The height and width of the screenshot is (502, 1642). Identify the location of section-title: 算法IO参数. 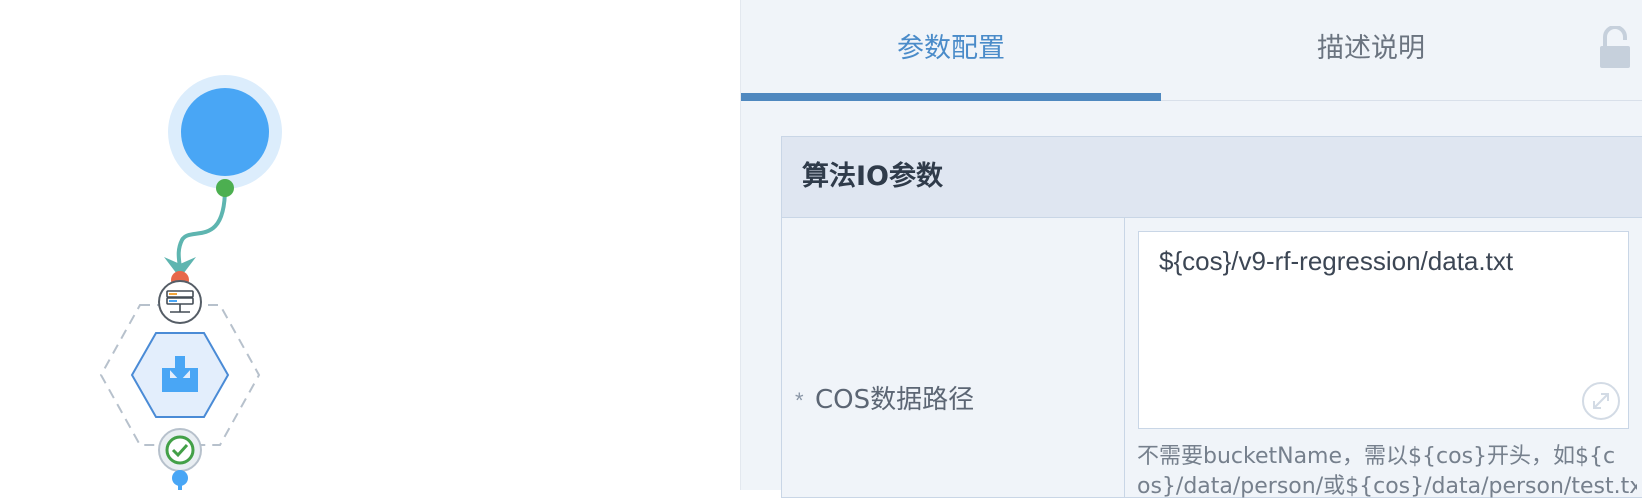
(1212, 177).